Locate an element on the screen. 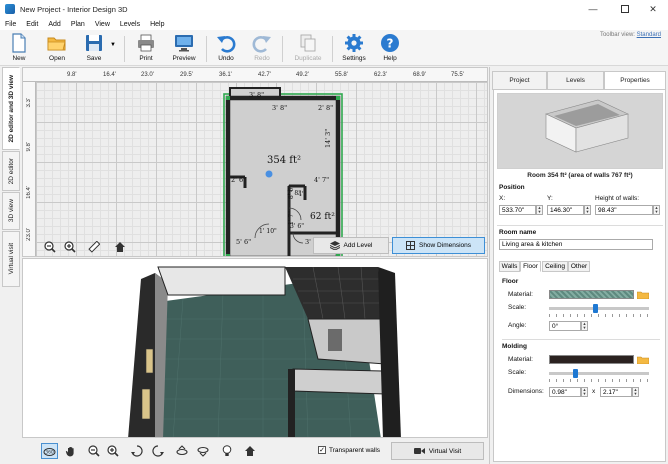 This screenshot has width=668, height=464. duplicate-button: Duplicate is located at coordinates (308, 48).